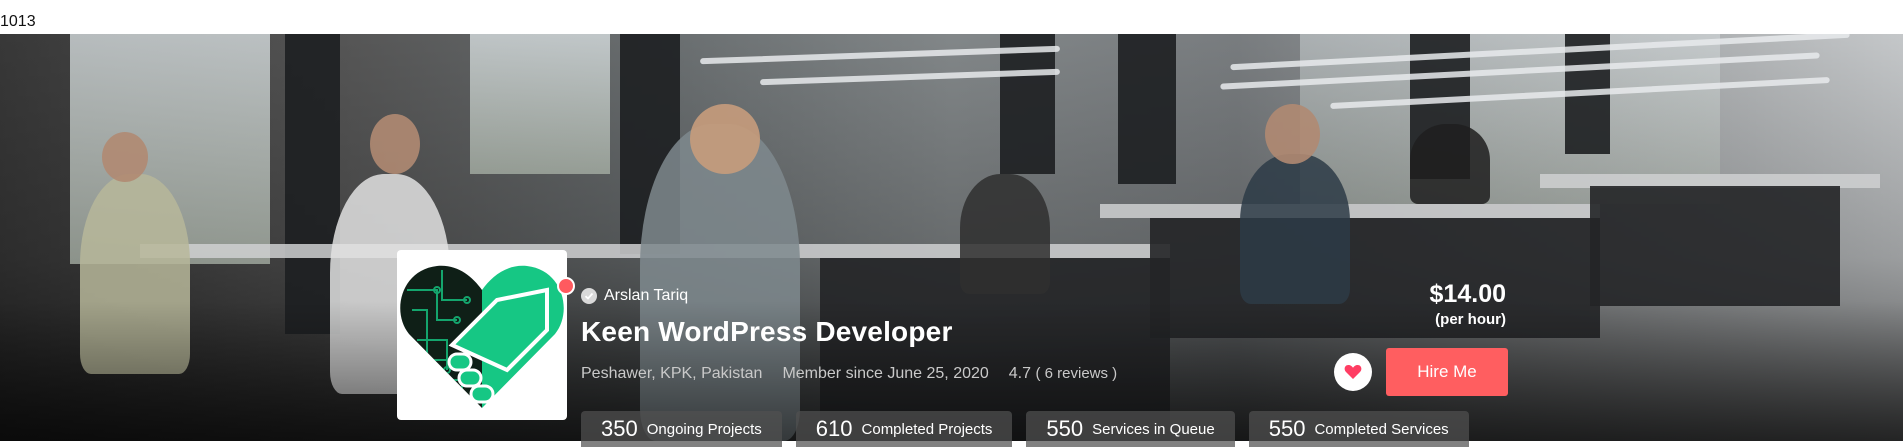 The image size is (1903, 447). I want to click on user-name: Arslan Tariq, so click(646, 296).